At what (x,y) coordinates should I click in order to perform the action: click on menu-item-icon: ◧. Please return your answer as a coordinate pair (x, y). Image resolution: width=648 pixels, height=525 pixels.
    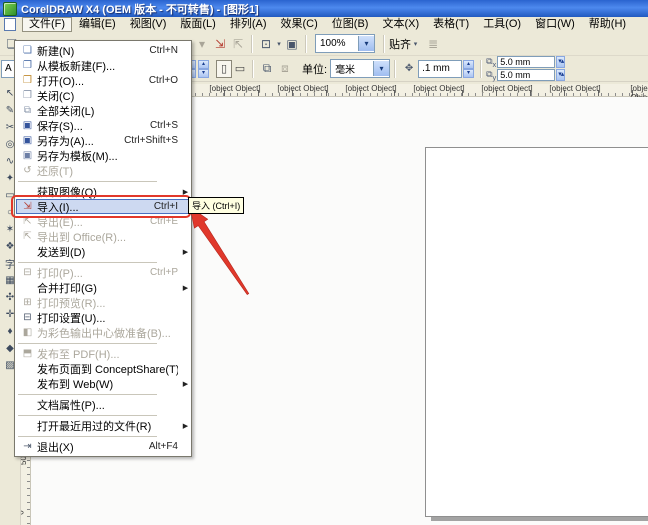
    Looking at the image, I should click on (27, 332).